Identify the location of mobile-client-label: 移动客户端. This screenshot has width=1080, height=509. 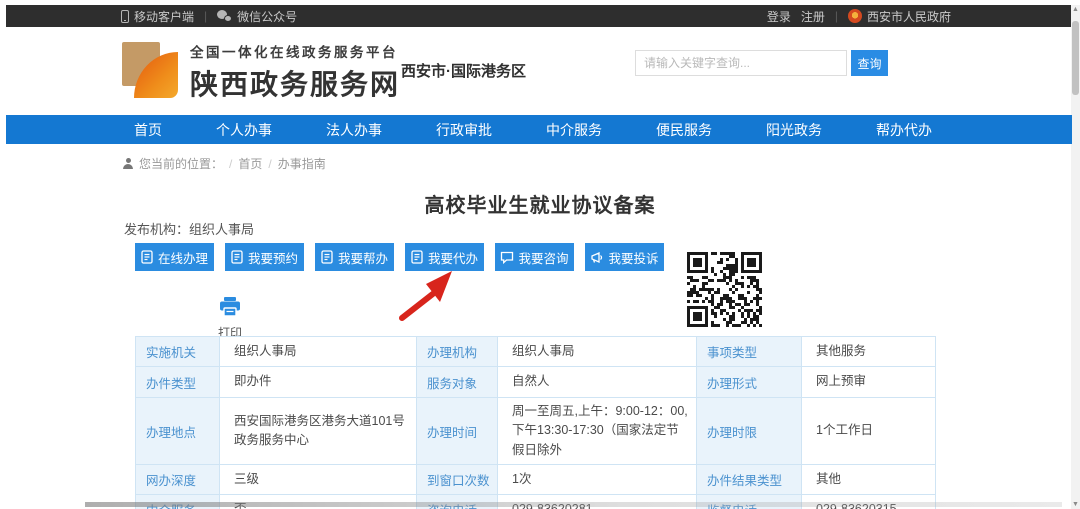
(164, 16).